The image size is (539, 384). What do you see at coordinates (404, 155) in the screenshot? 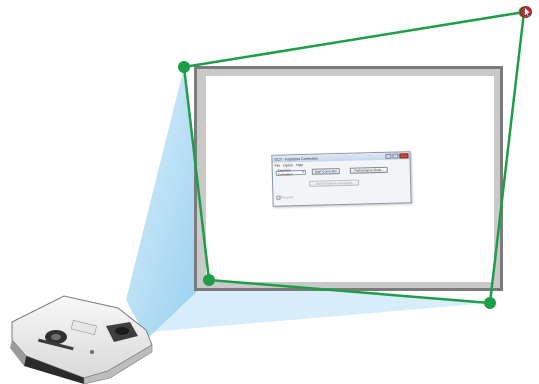
I see `close-button` at bounding box center [404, 155].